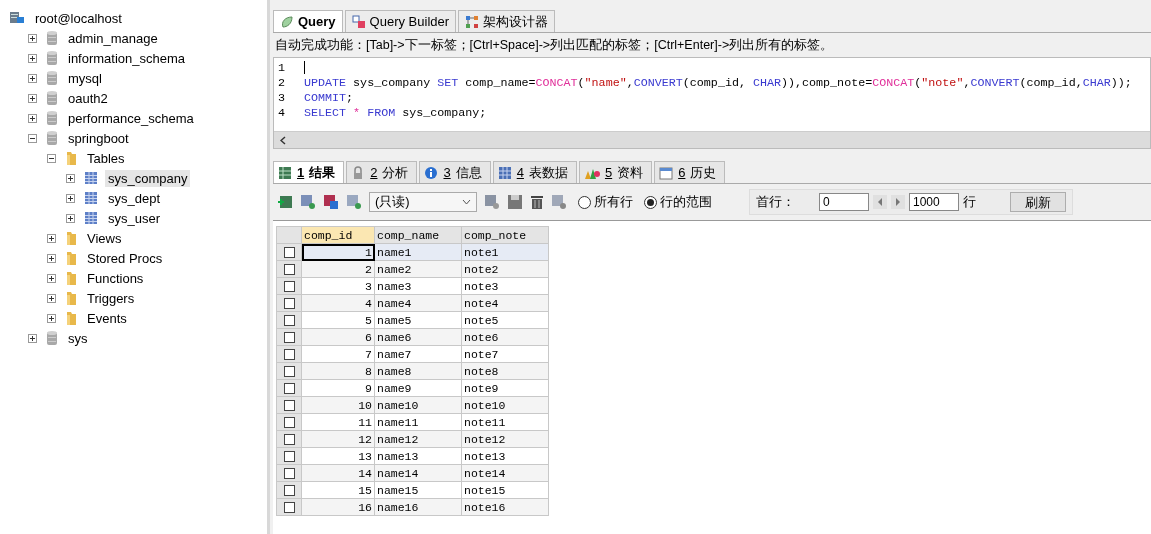  What do you see at coordinates (505, 422) in the screenshot?
I see `table-cell: note11` at bounding box center [505, 422].